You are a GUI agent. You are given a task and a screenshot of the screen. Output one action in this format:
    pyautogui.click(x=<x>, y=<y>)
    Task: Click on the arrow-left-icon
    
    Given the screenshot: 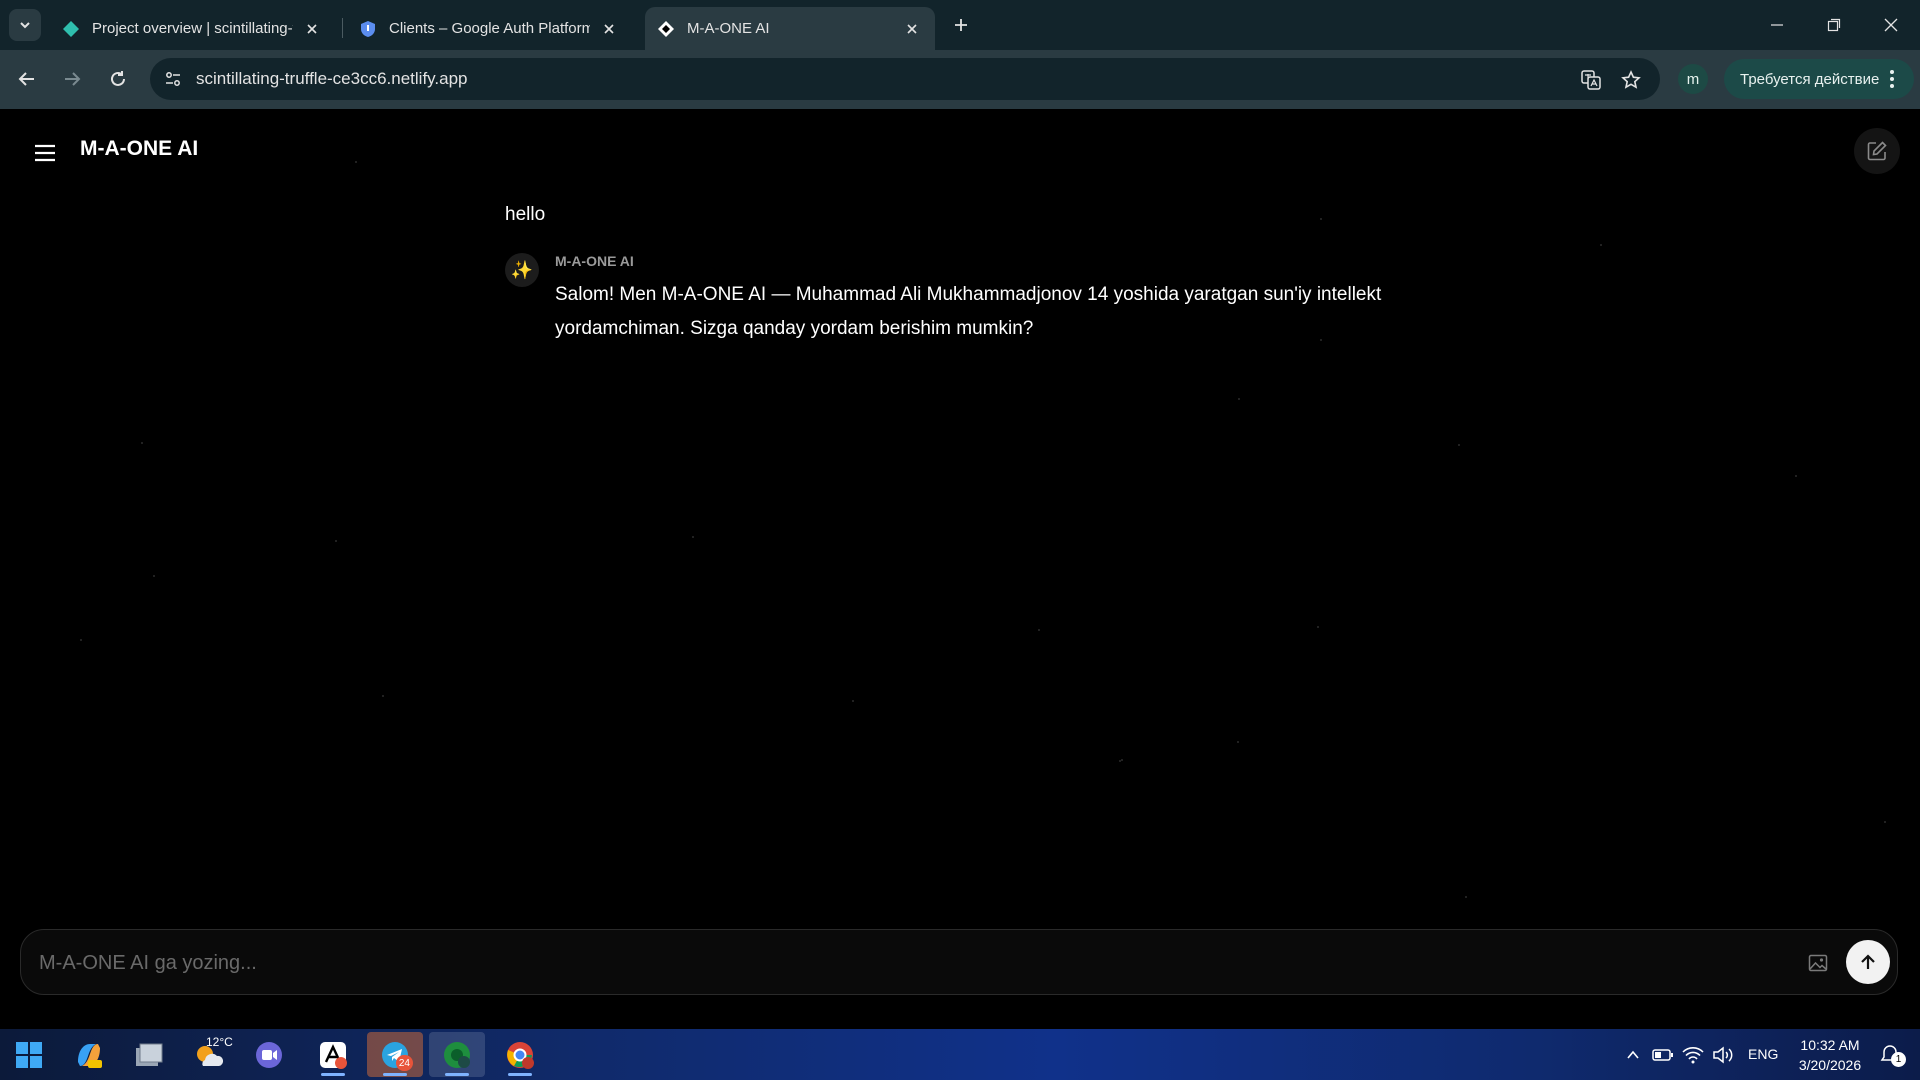 What is the action you would take?
    pyautogui.click(x=26, y=79)
    